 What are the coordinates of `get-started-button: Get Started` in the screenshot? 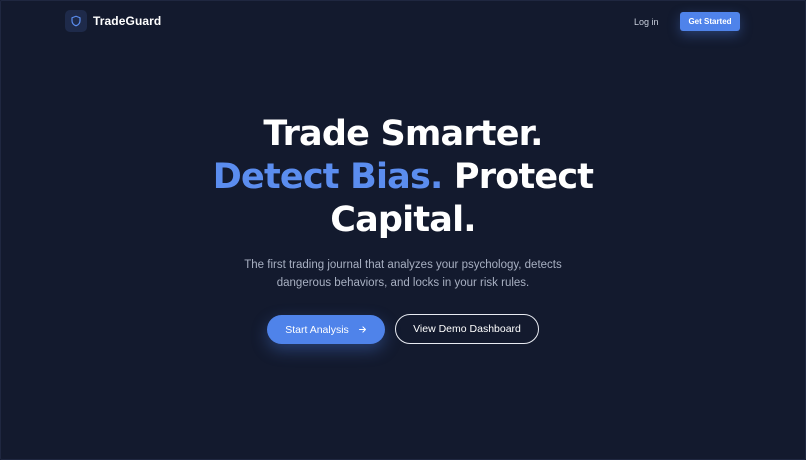 It's located at (710, 21).